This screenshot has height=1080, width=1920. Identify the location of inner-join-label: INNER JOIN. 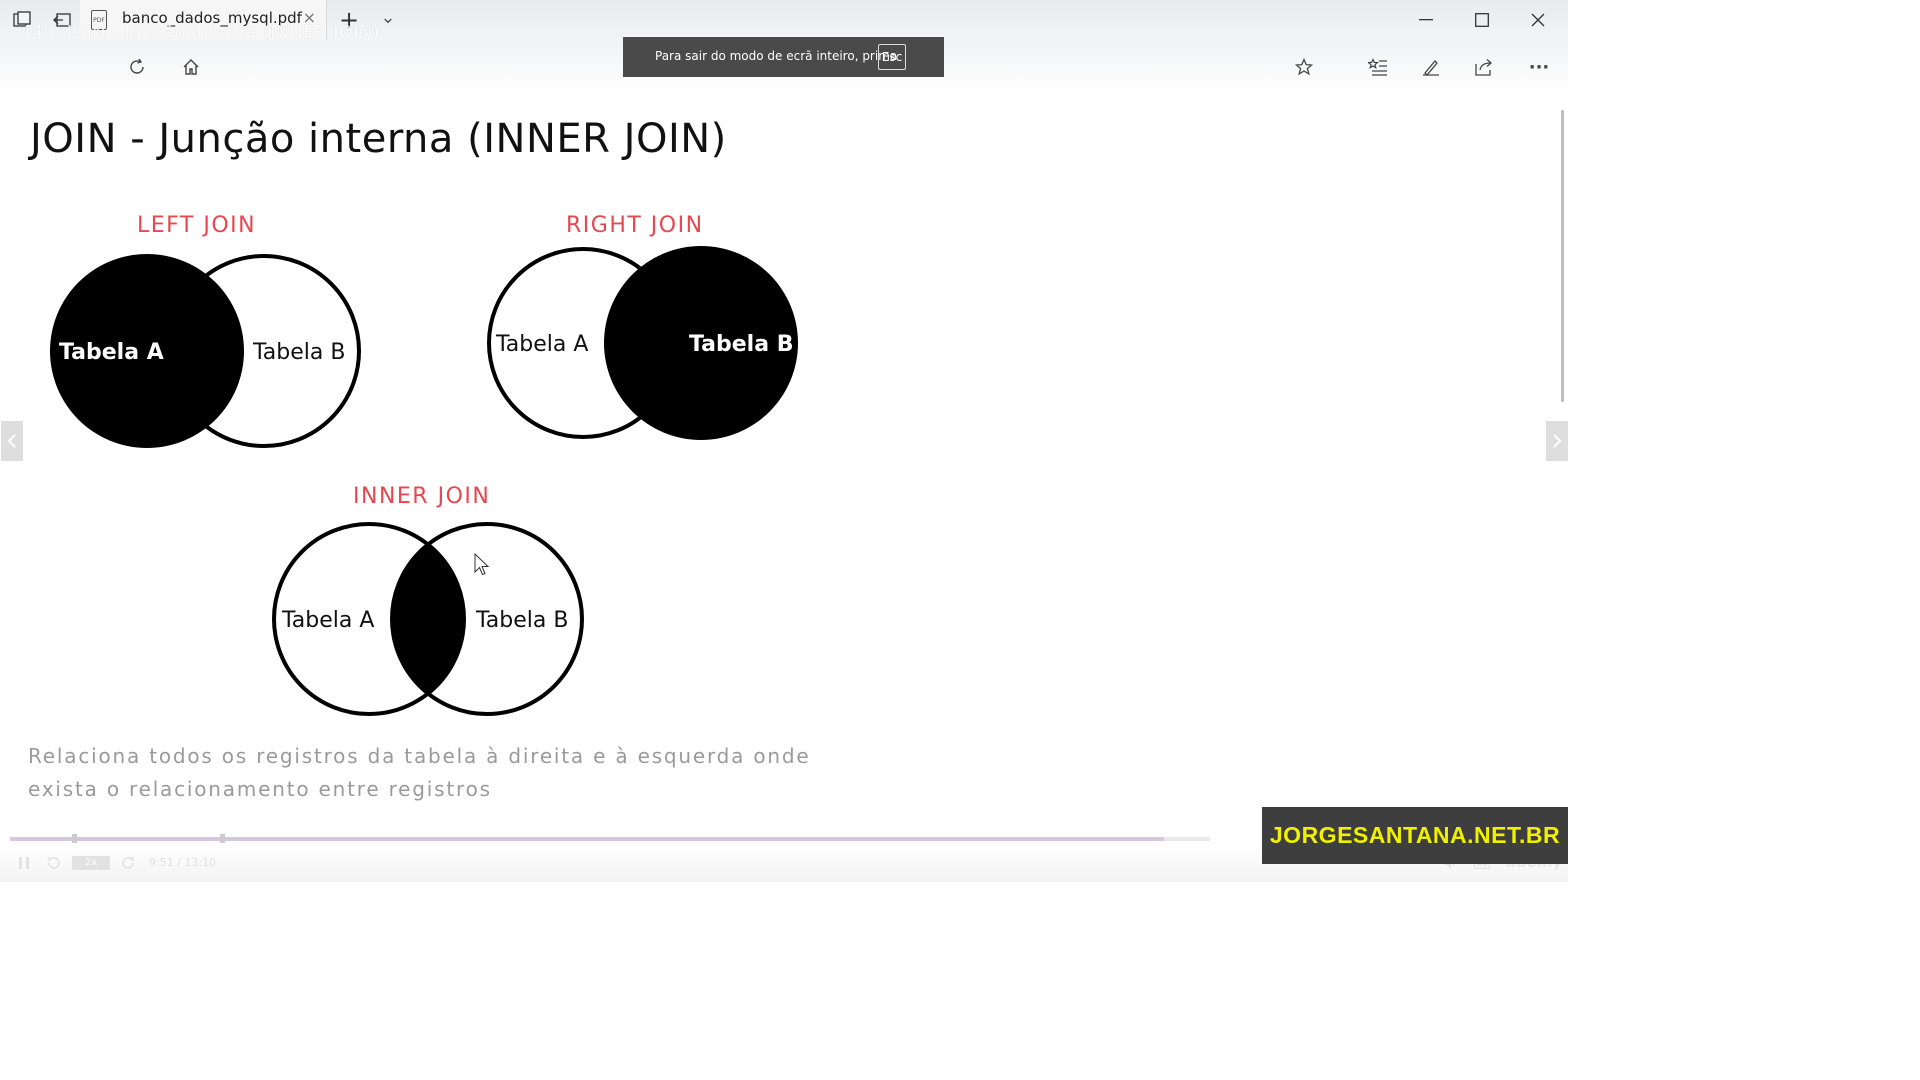
(422, 496).